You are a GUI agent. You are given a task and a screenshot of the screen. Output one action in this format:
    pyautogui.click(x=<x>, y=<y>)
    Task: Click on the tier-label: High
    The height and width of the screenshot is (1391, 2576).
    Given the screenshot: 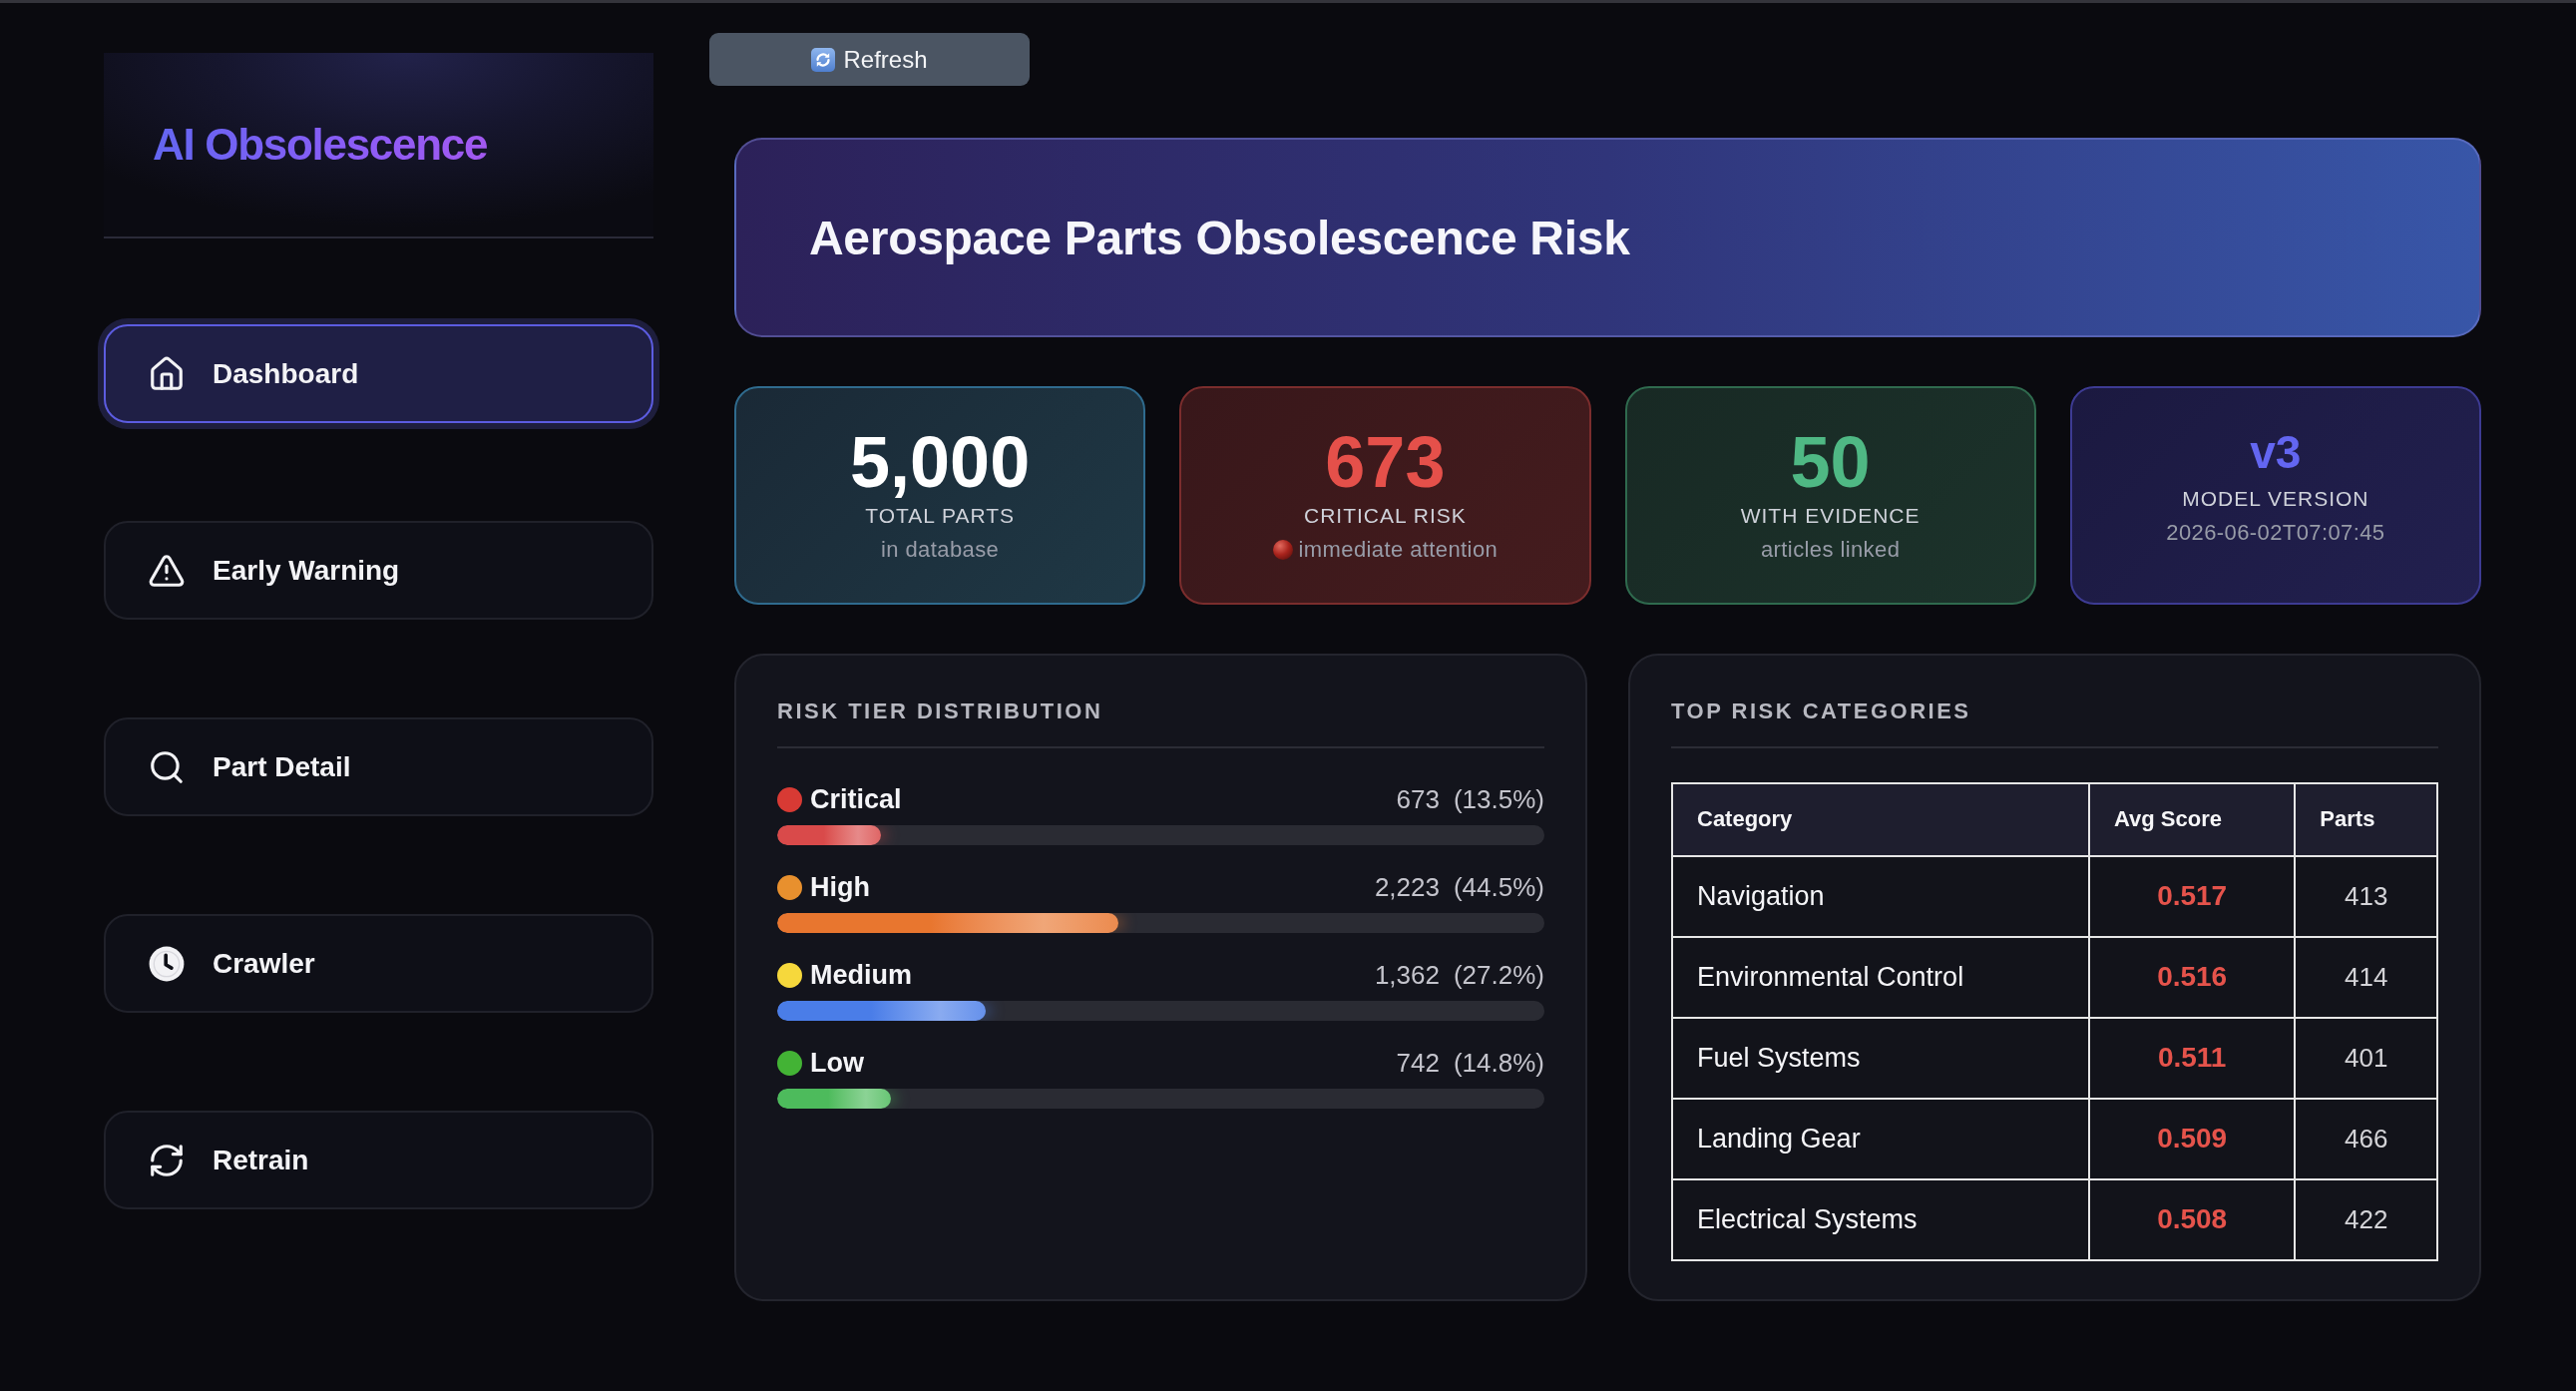 What is the action you would take?
    pyautogui.click(x=840, y=887)
    